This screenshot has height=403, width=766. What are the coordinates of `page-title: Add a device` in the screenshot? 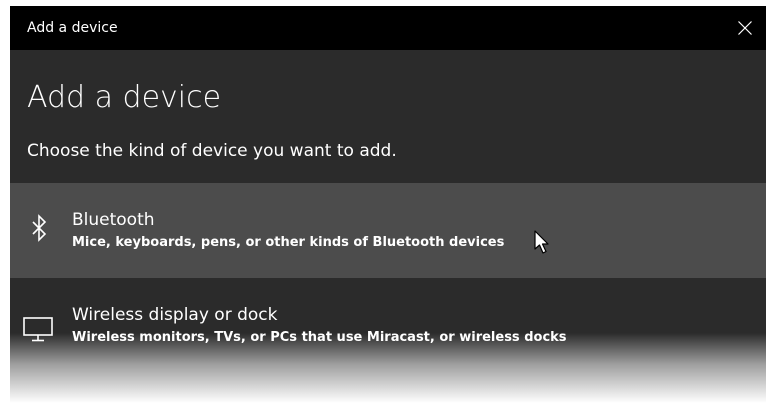 It's located at (124, 97).